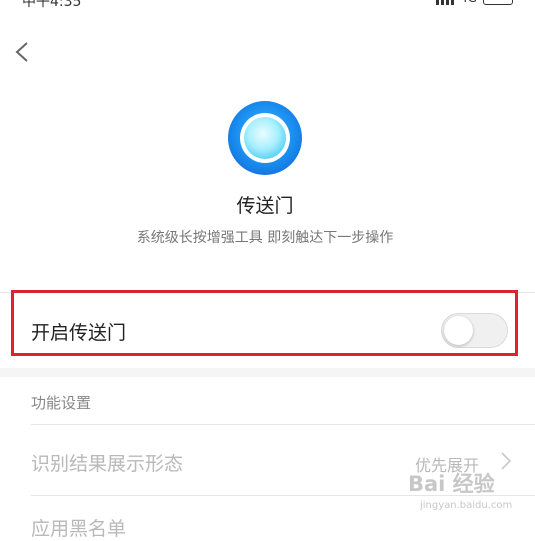  I want to click on back-arrow-icon, so click(22, 52).